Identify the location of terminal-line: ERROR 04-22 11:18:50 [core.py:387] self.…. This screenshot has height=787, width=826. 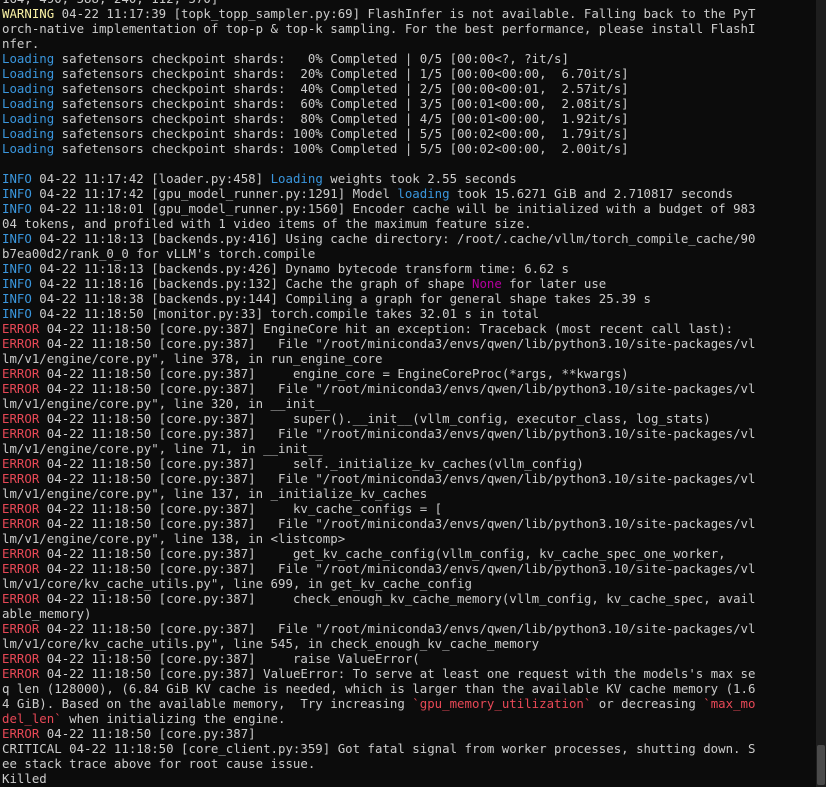
(414, 463).